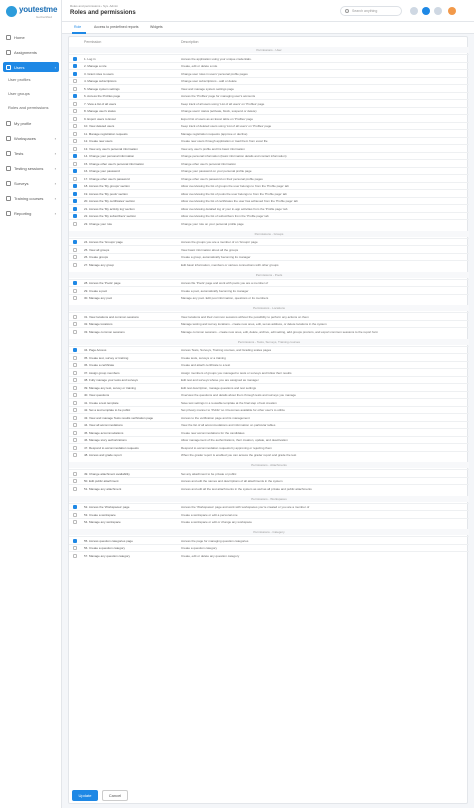 The width and height of the screenshot is (474, 808). Describe the element at coordinates (31, 67) in the screenshot. I see `sidebar-item-users: Users ›` at that location.